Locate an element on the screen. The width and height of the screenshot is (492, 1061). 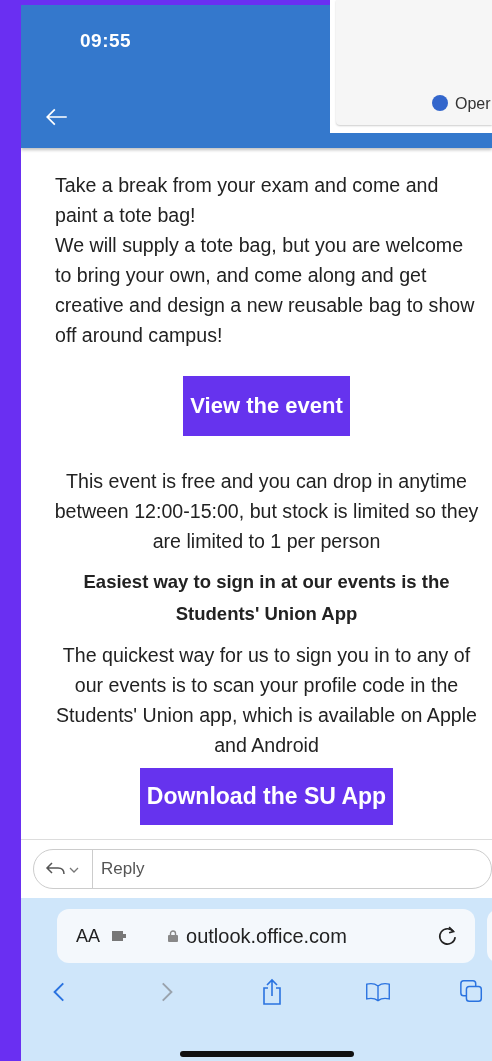
section-heading: Easiest way to sign in at our events is the Students' Union App is located at coordinates (266, 598).